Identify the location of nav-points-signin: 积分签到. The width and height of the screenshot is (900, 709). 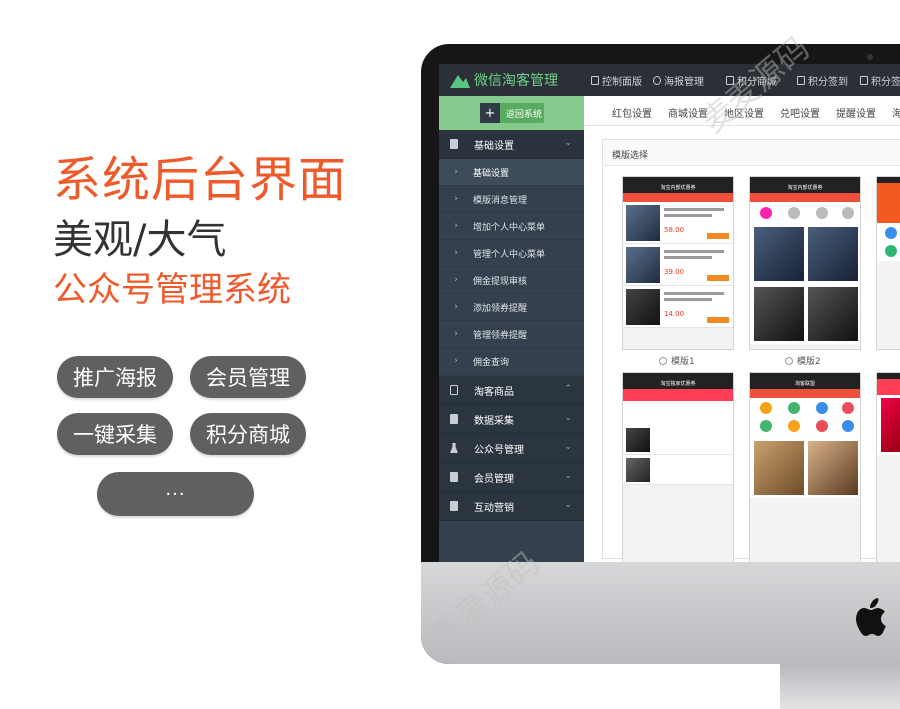
(880, 80).